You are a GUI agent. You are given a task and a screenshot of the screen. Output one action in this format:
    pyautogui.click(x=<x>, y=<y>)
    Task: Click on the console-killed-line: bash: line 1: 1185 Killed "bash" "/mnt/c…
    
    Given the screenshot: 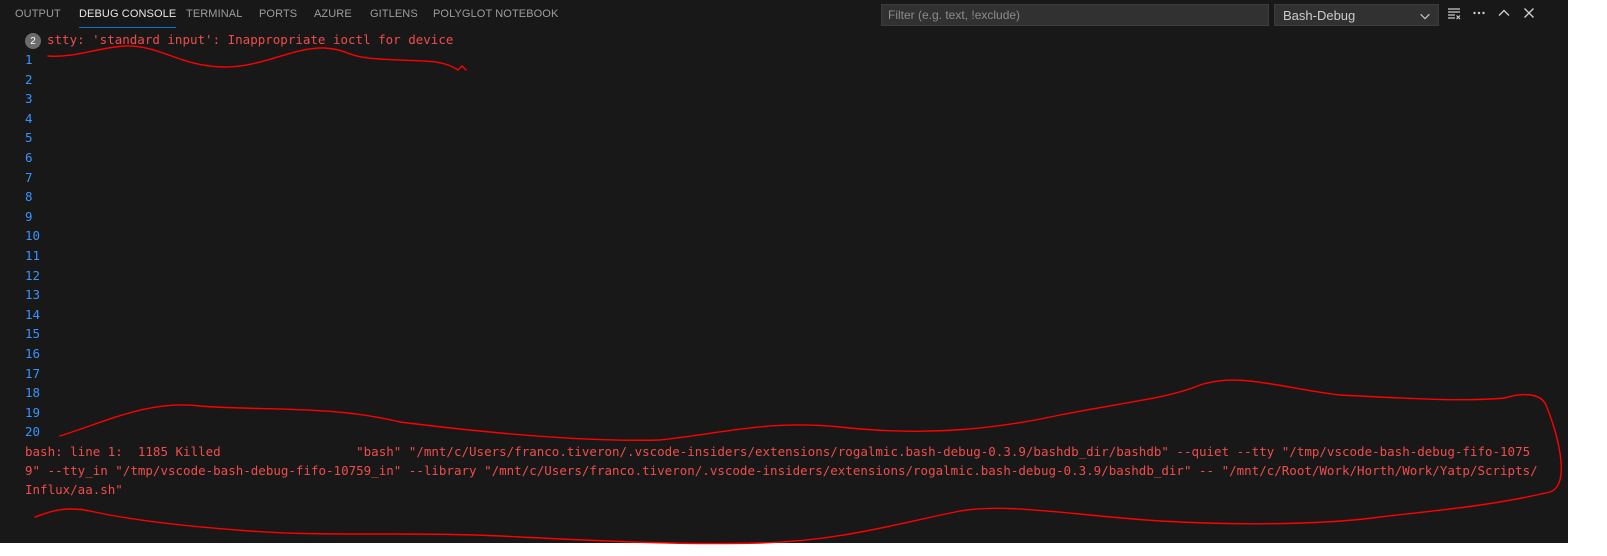 What is the action you would take?
    pyautogui.click(x=778, y=451)
    